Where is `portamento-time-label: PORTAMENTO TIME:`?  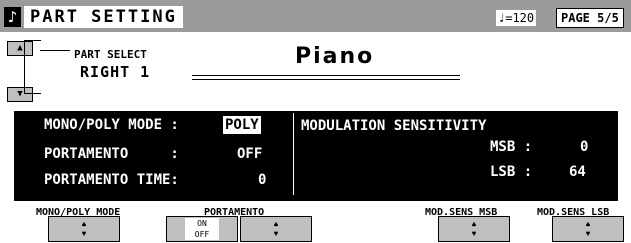
portamento-time-label: PORTAMENTO TIME: is located at coordinates (111, 180).